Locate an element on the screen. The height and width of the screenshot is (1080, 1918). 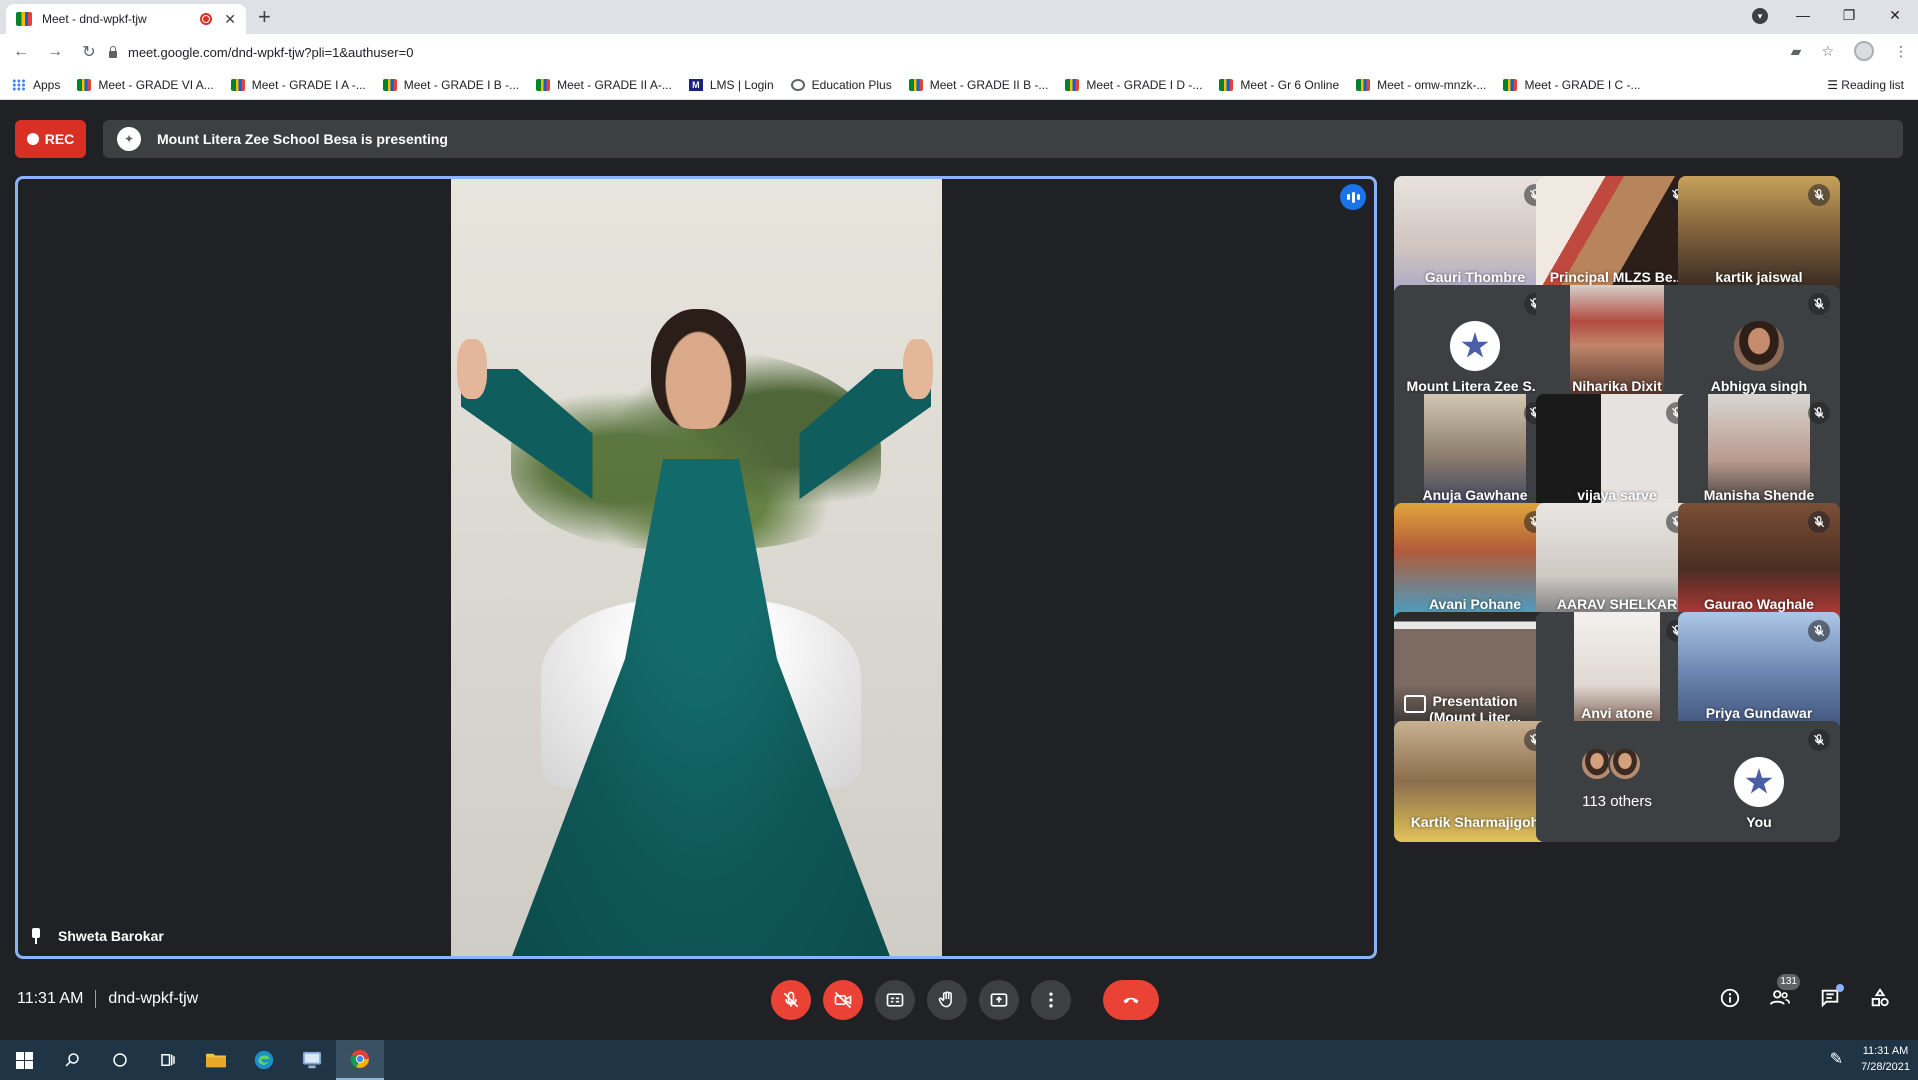
microphone-toggle-button is located at coordinates (791, 1000).